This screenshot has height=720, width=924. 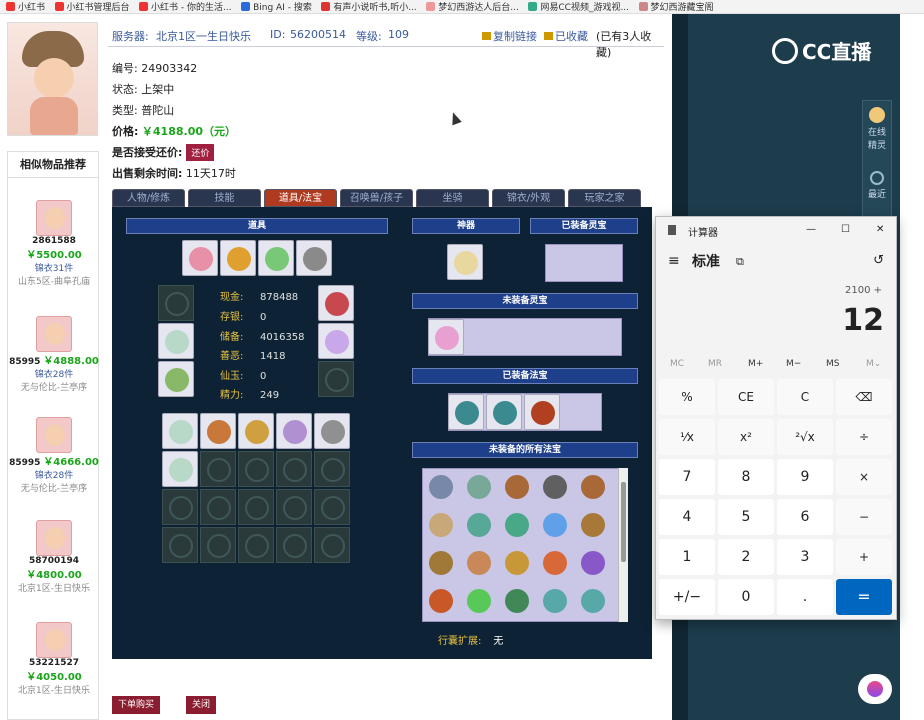 I want to click on key-reciprocal-button: ¹⁄x, so click(x=687, y=437).